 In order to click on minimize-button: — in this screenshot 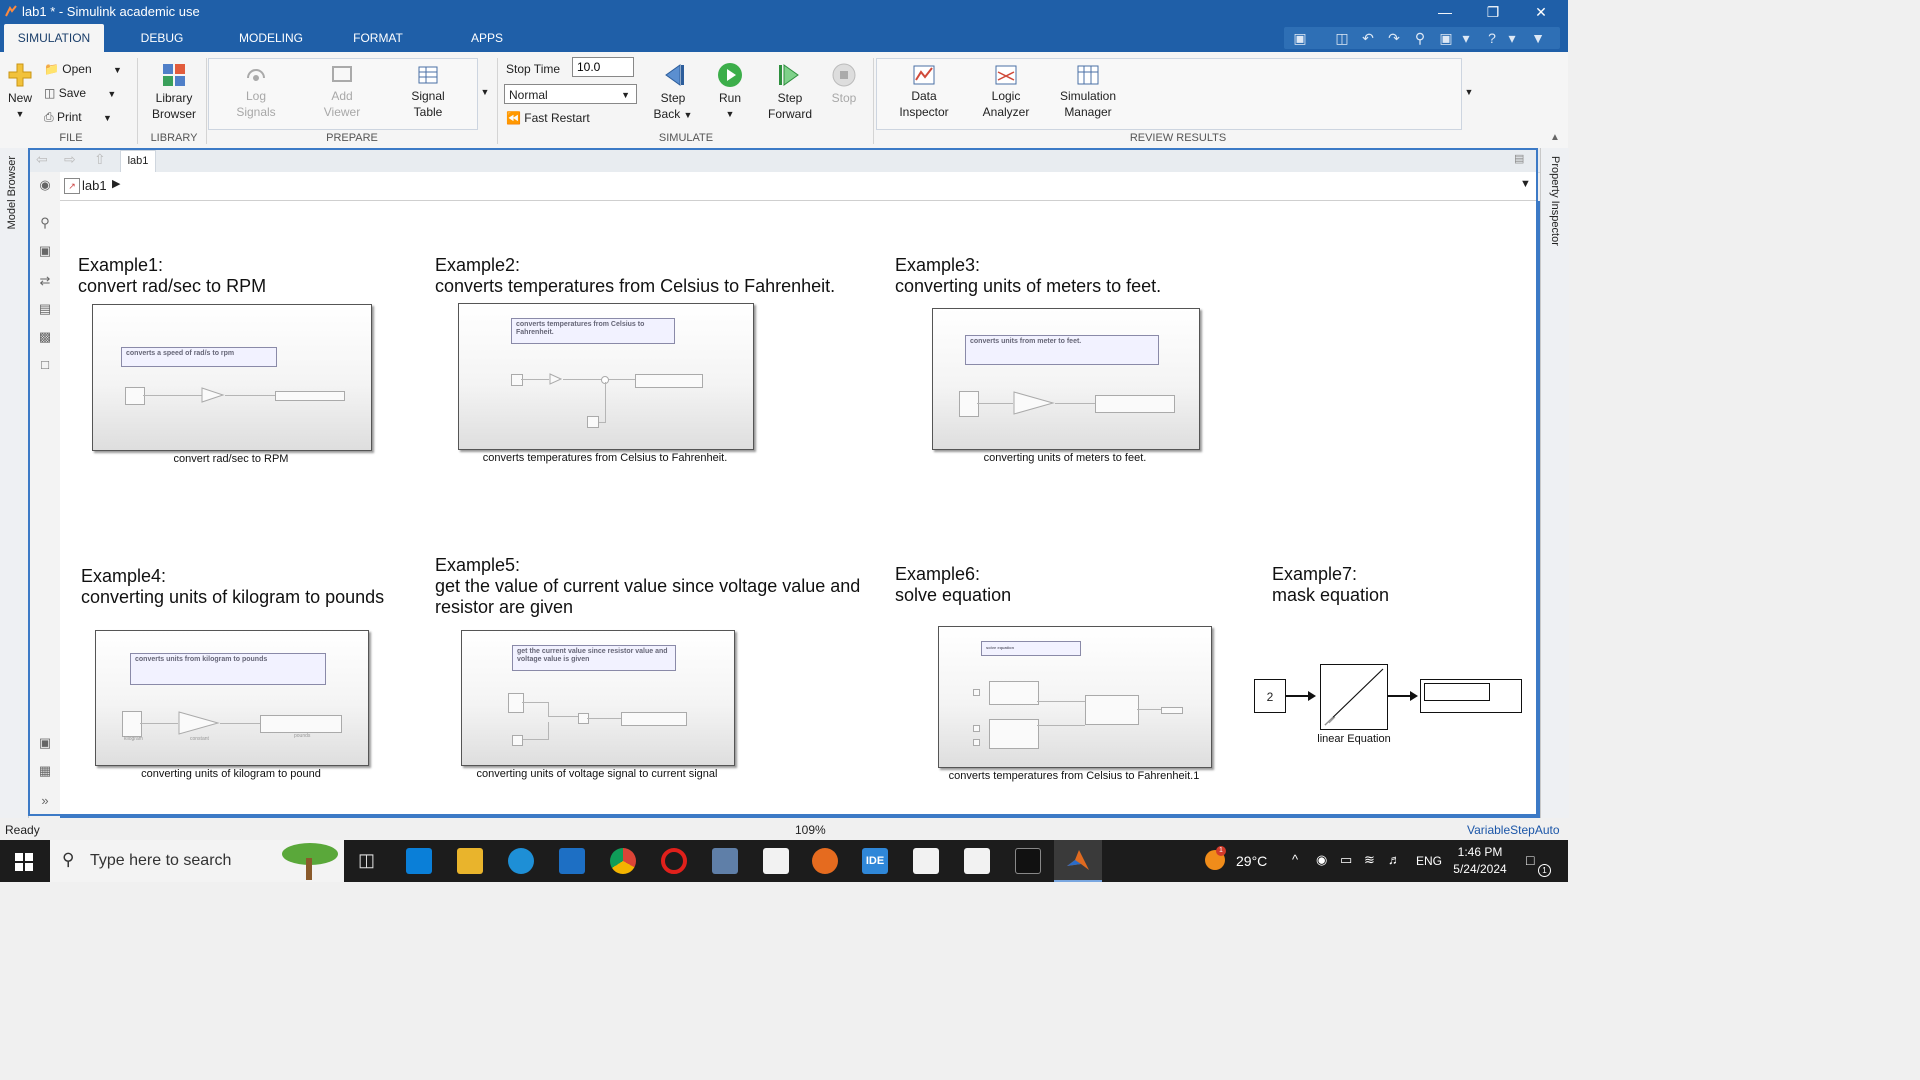, I will do `click(1445, 12)`.